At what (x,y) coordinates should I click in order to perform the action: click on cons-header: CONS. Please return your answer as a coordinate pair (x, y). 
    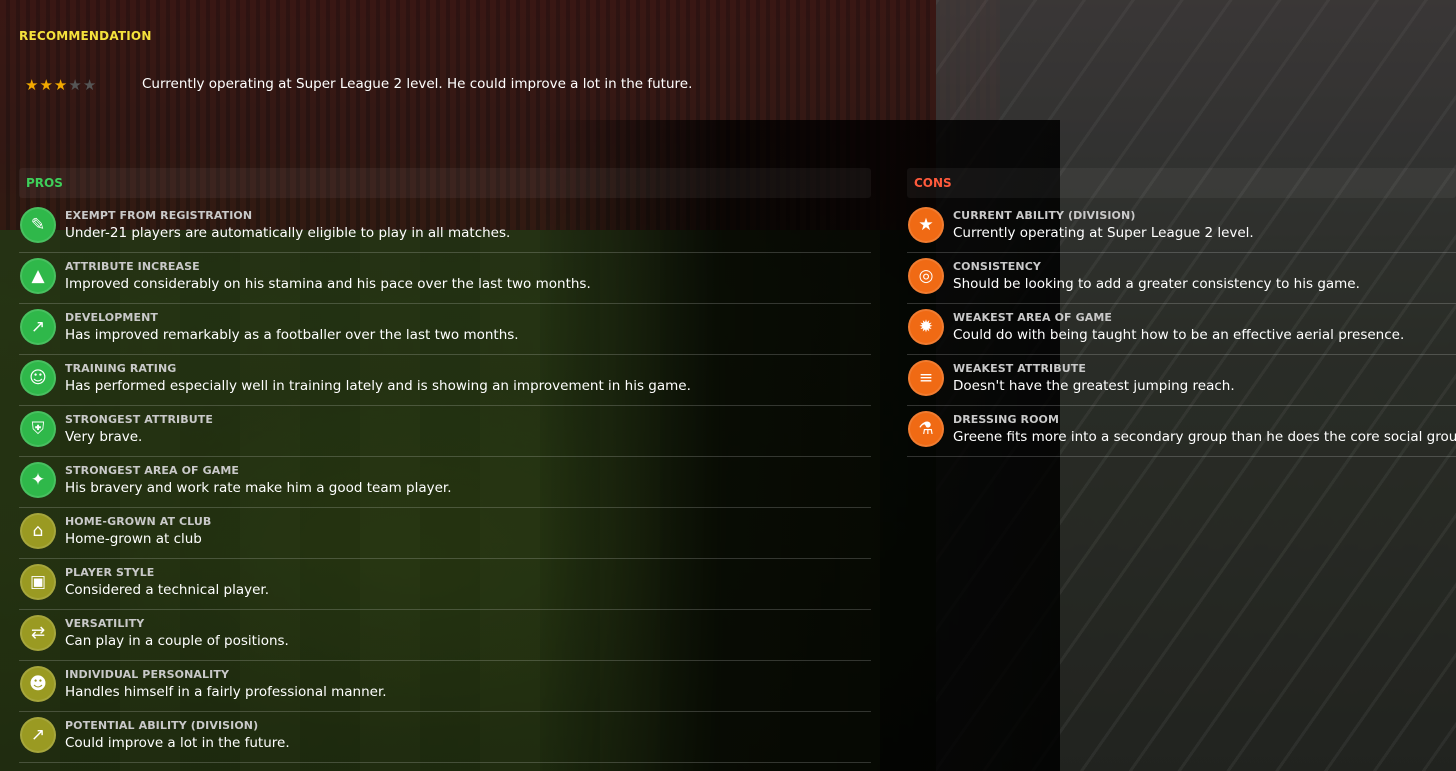
    Looking at the image, I should click on (1181, 183).